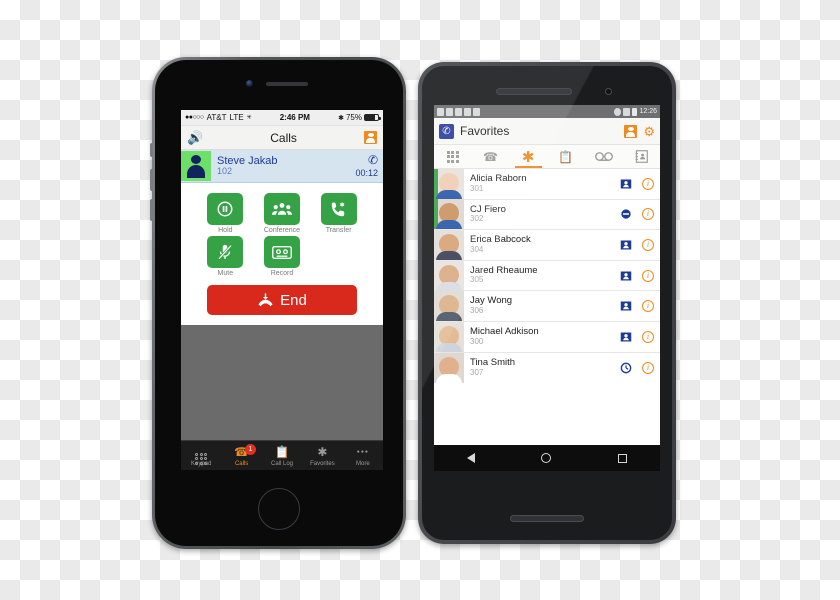  Describe the element at coordinates (542, 367) in the screenshot. I see `contact-info: Tina Smith 307` at that location.